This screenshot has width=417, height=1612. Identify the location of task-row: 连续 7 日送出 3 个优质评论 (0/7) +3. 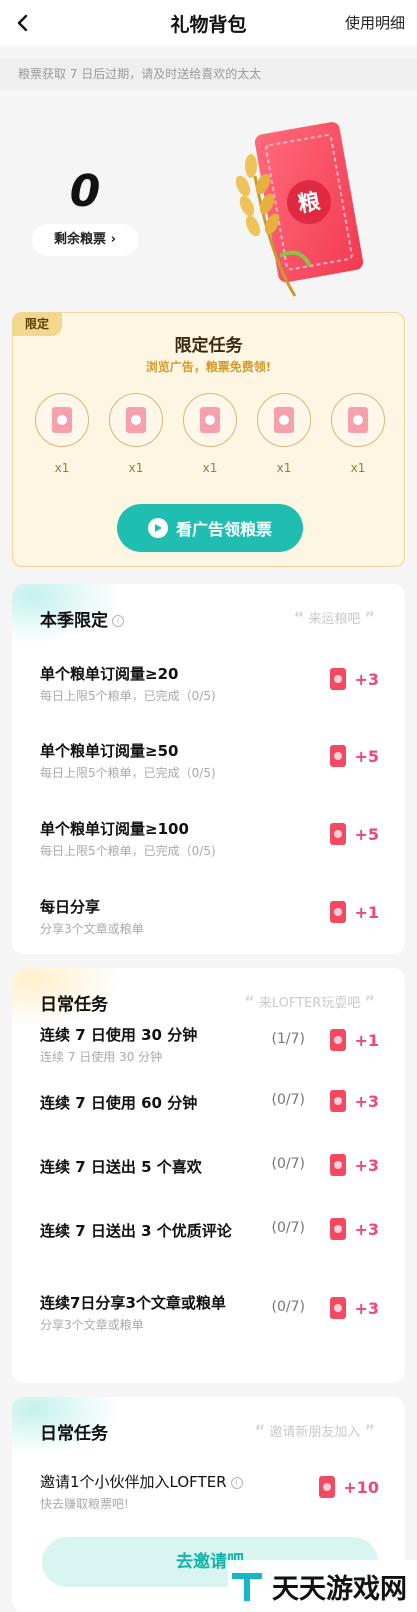
(208, 1232).